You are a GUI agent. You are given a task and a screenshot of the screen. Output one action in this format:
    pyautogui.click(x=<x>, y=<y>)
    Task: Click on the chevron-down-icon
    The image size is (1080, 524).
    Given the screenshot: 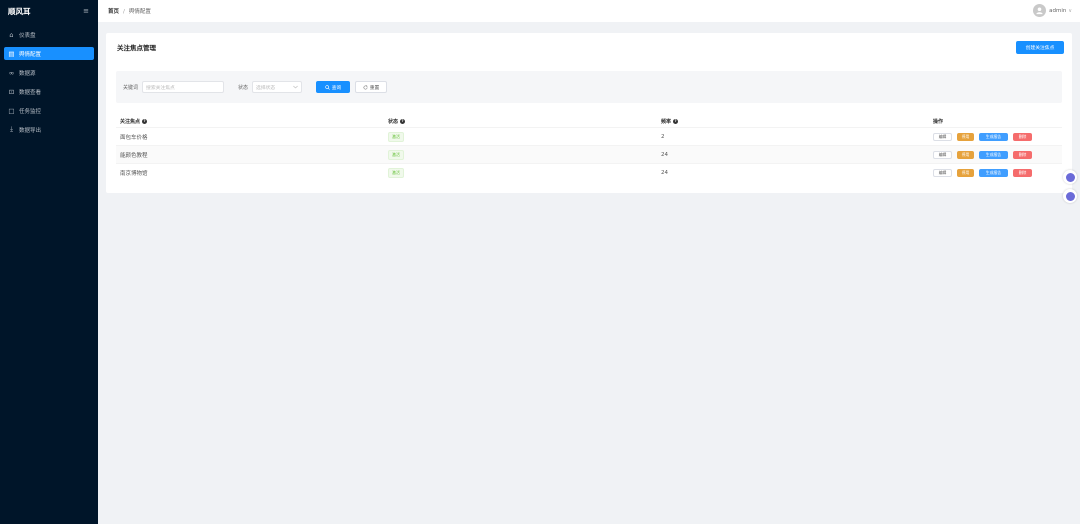 What is the action you would take?
    pyautogui.click(x=295, y=87)
    